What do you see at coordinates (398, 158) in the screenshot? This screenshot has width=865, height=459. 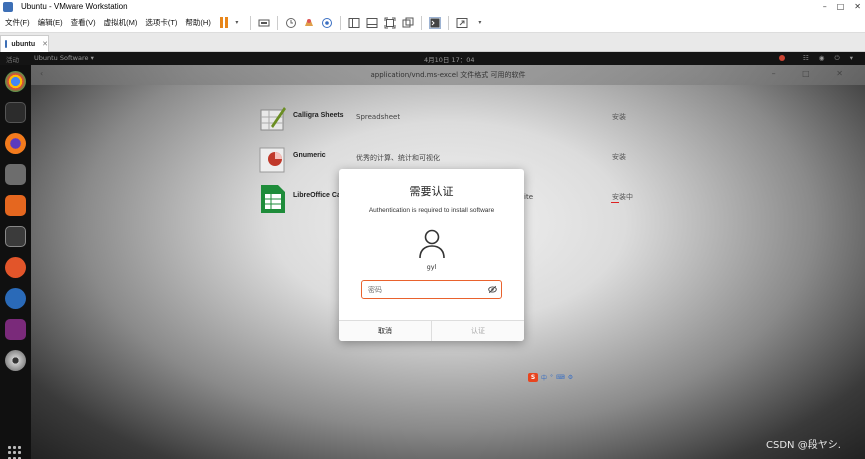 I see `app-description: 优秀的计算、统计和可视化` at bounding box center [398, 158].